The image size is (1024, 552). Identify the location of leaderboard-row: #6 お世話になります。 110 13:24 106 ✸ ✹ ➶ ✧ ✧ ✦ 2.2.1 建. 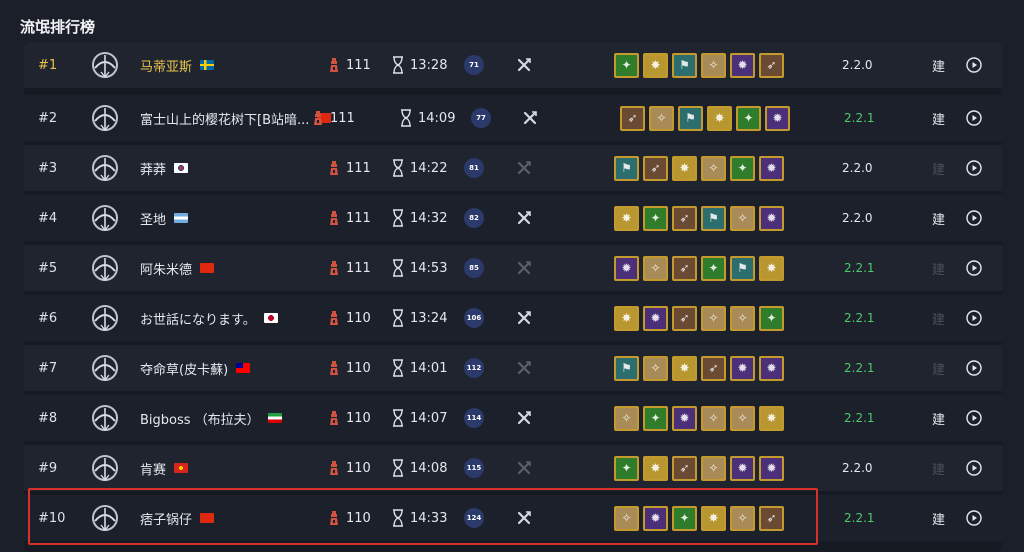
(513, 318).